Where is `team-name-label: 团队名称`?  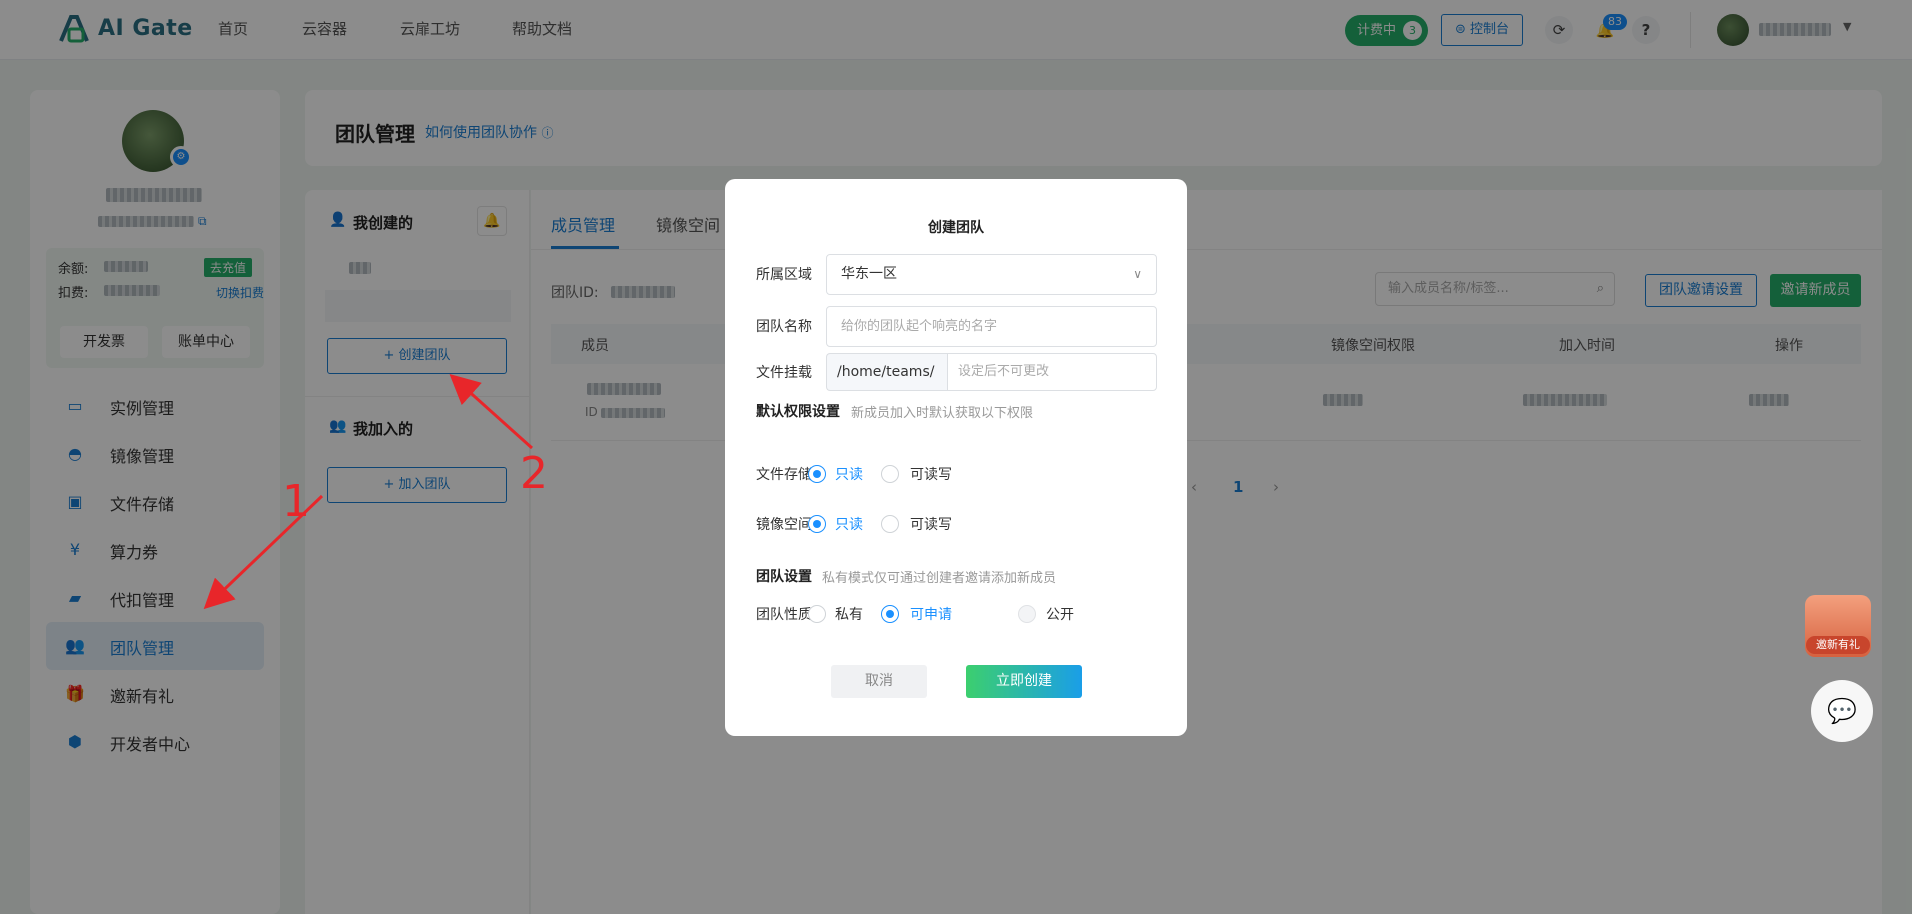
team-name-label: 团队名称 is located at coordinates (784, 327).